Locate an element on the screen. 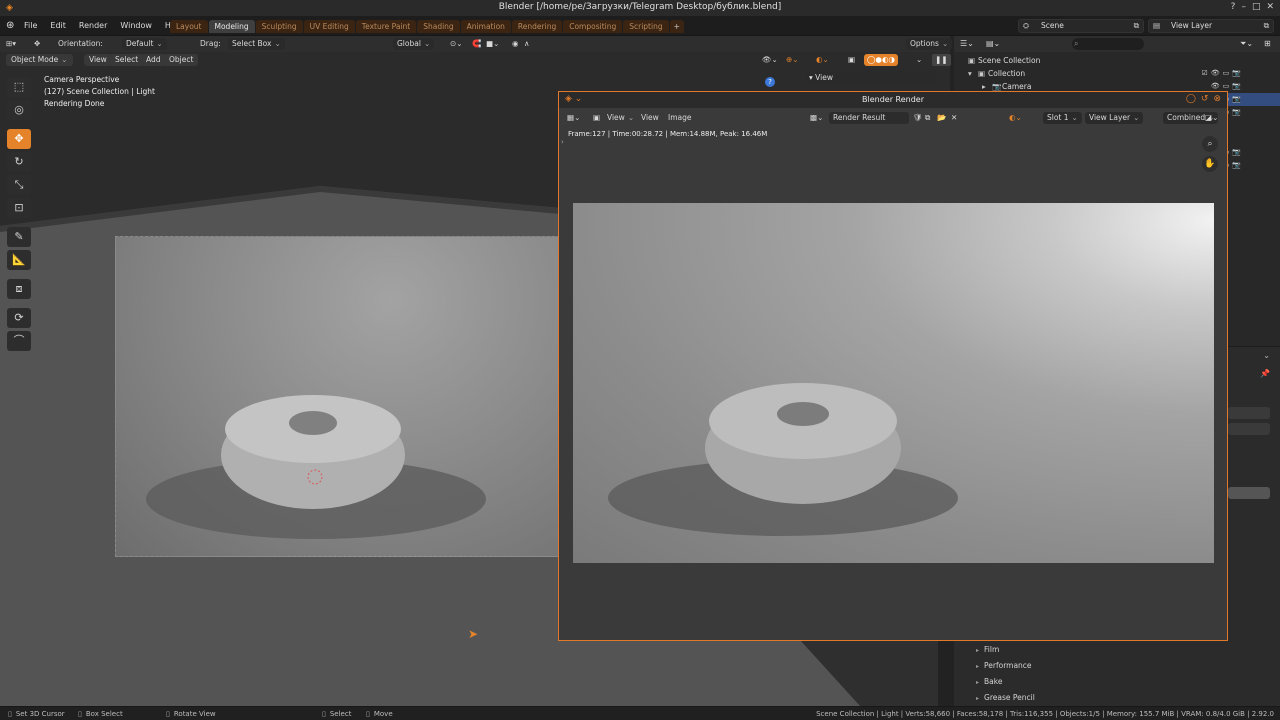 The height and width of the screenshot is (720, 1280). shading-modes-group: ◯●◐◑ is located at coordinates (881, 60).